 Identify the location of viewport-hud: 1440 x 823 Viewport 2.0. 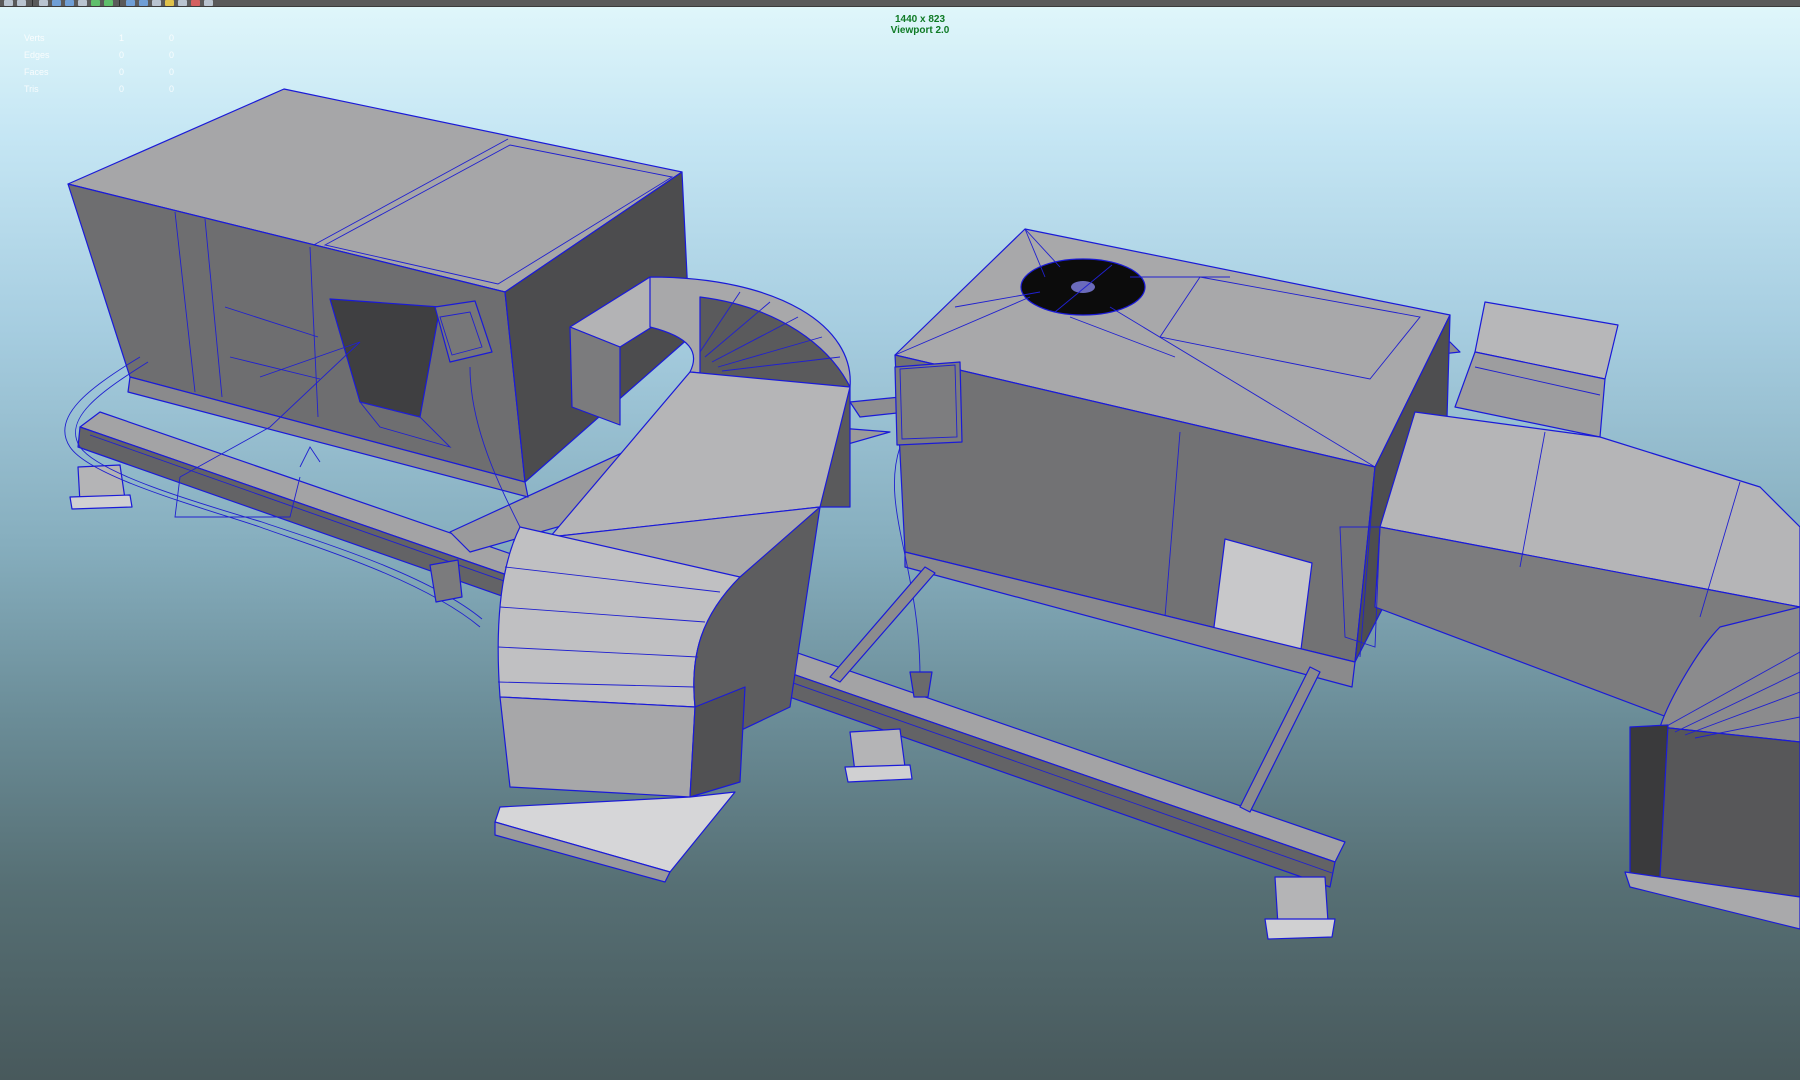
(900, 25).